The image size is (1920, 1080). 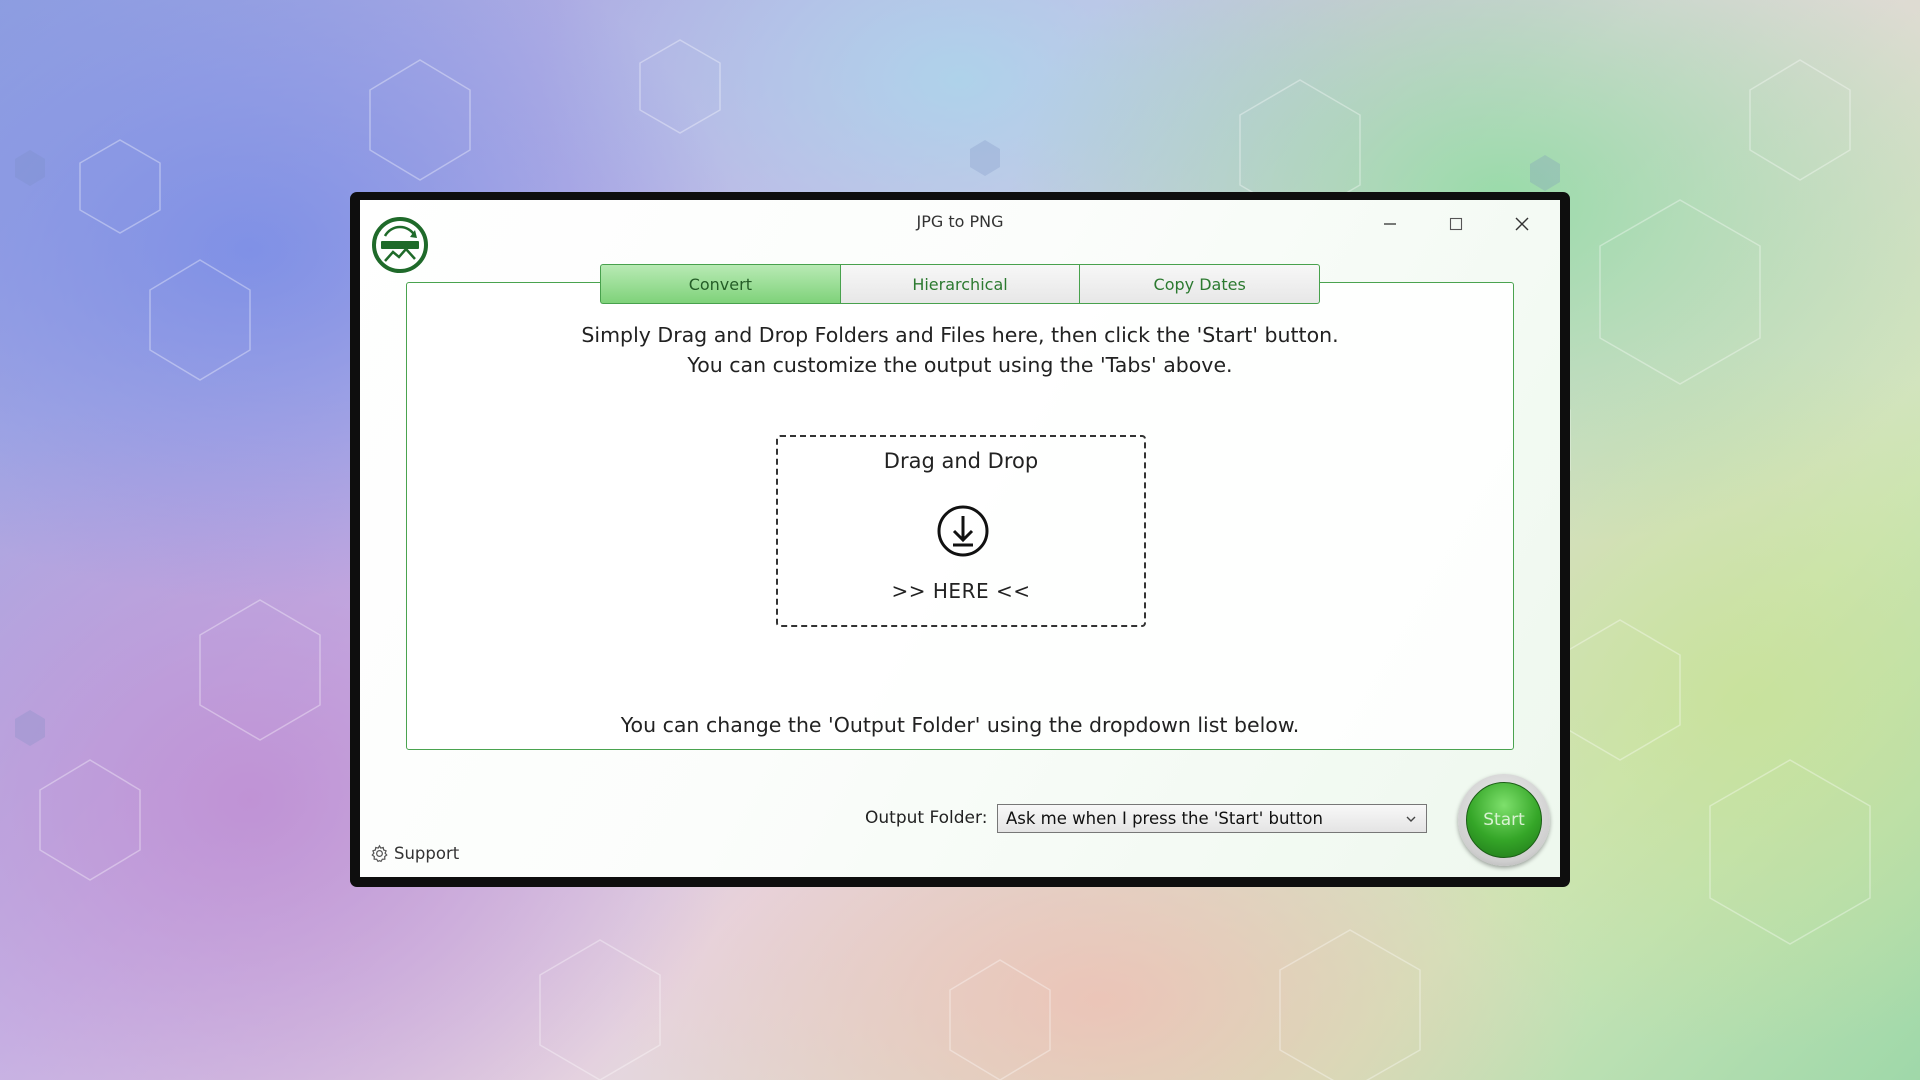 I want to click on close-icon, so click(x=1522, y=224).